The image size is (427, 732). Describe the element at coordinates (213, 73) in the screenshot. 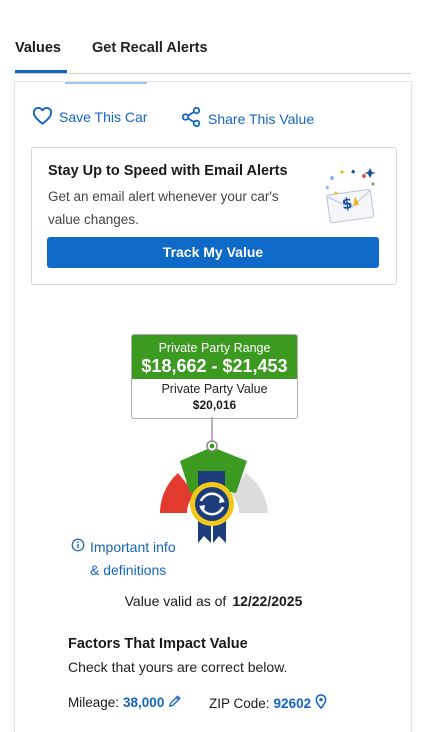

I see `tab-divider` at that location.